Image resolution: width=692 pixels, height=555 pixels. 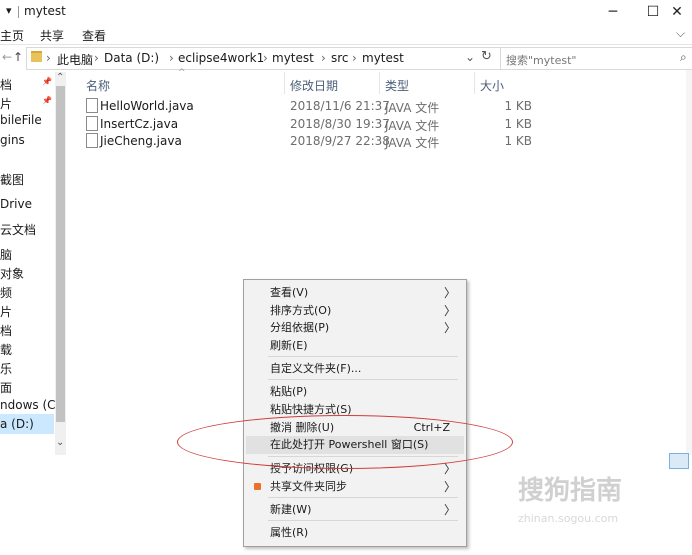 What do you see at coordinates (301, 310) in the screenshot?
I see `menu-label: 排序方式(O)` at bounding box center [301, 310].